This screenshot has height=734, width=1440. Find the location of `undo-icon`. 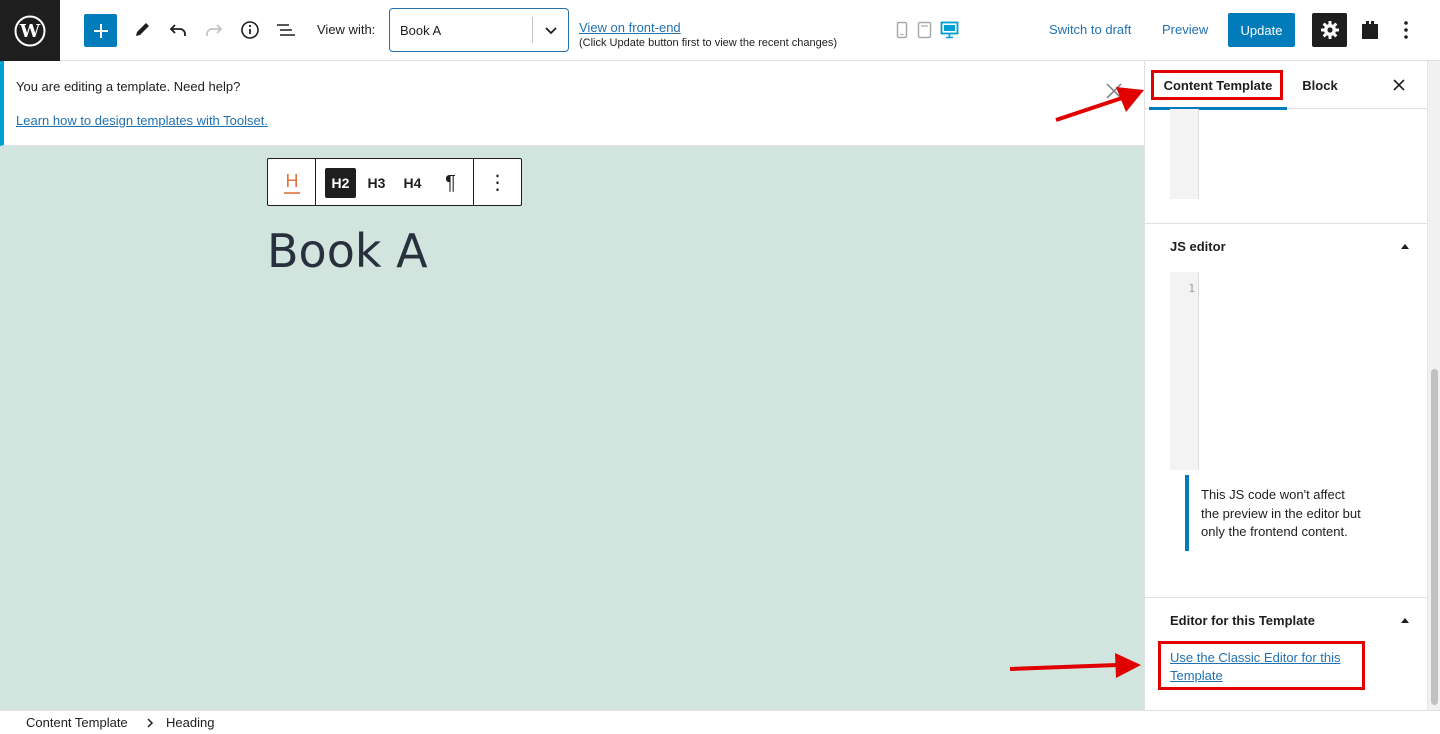

undo-icon is located at coordinates (177, 30).